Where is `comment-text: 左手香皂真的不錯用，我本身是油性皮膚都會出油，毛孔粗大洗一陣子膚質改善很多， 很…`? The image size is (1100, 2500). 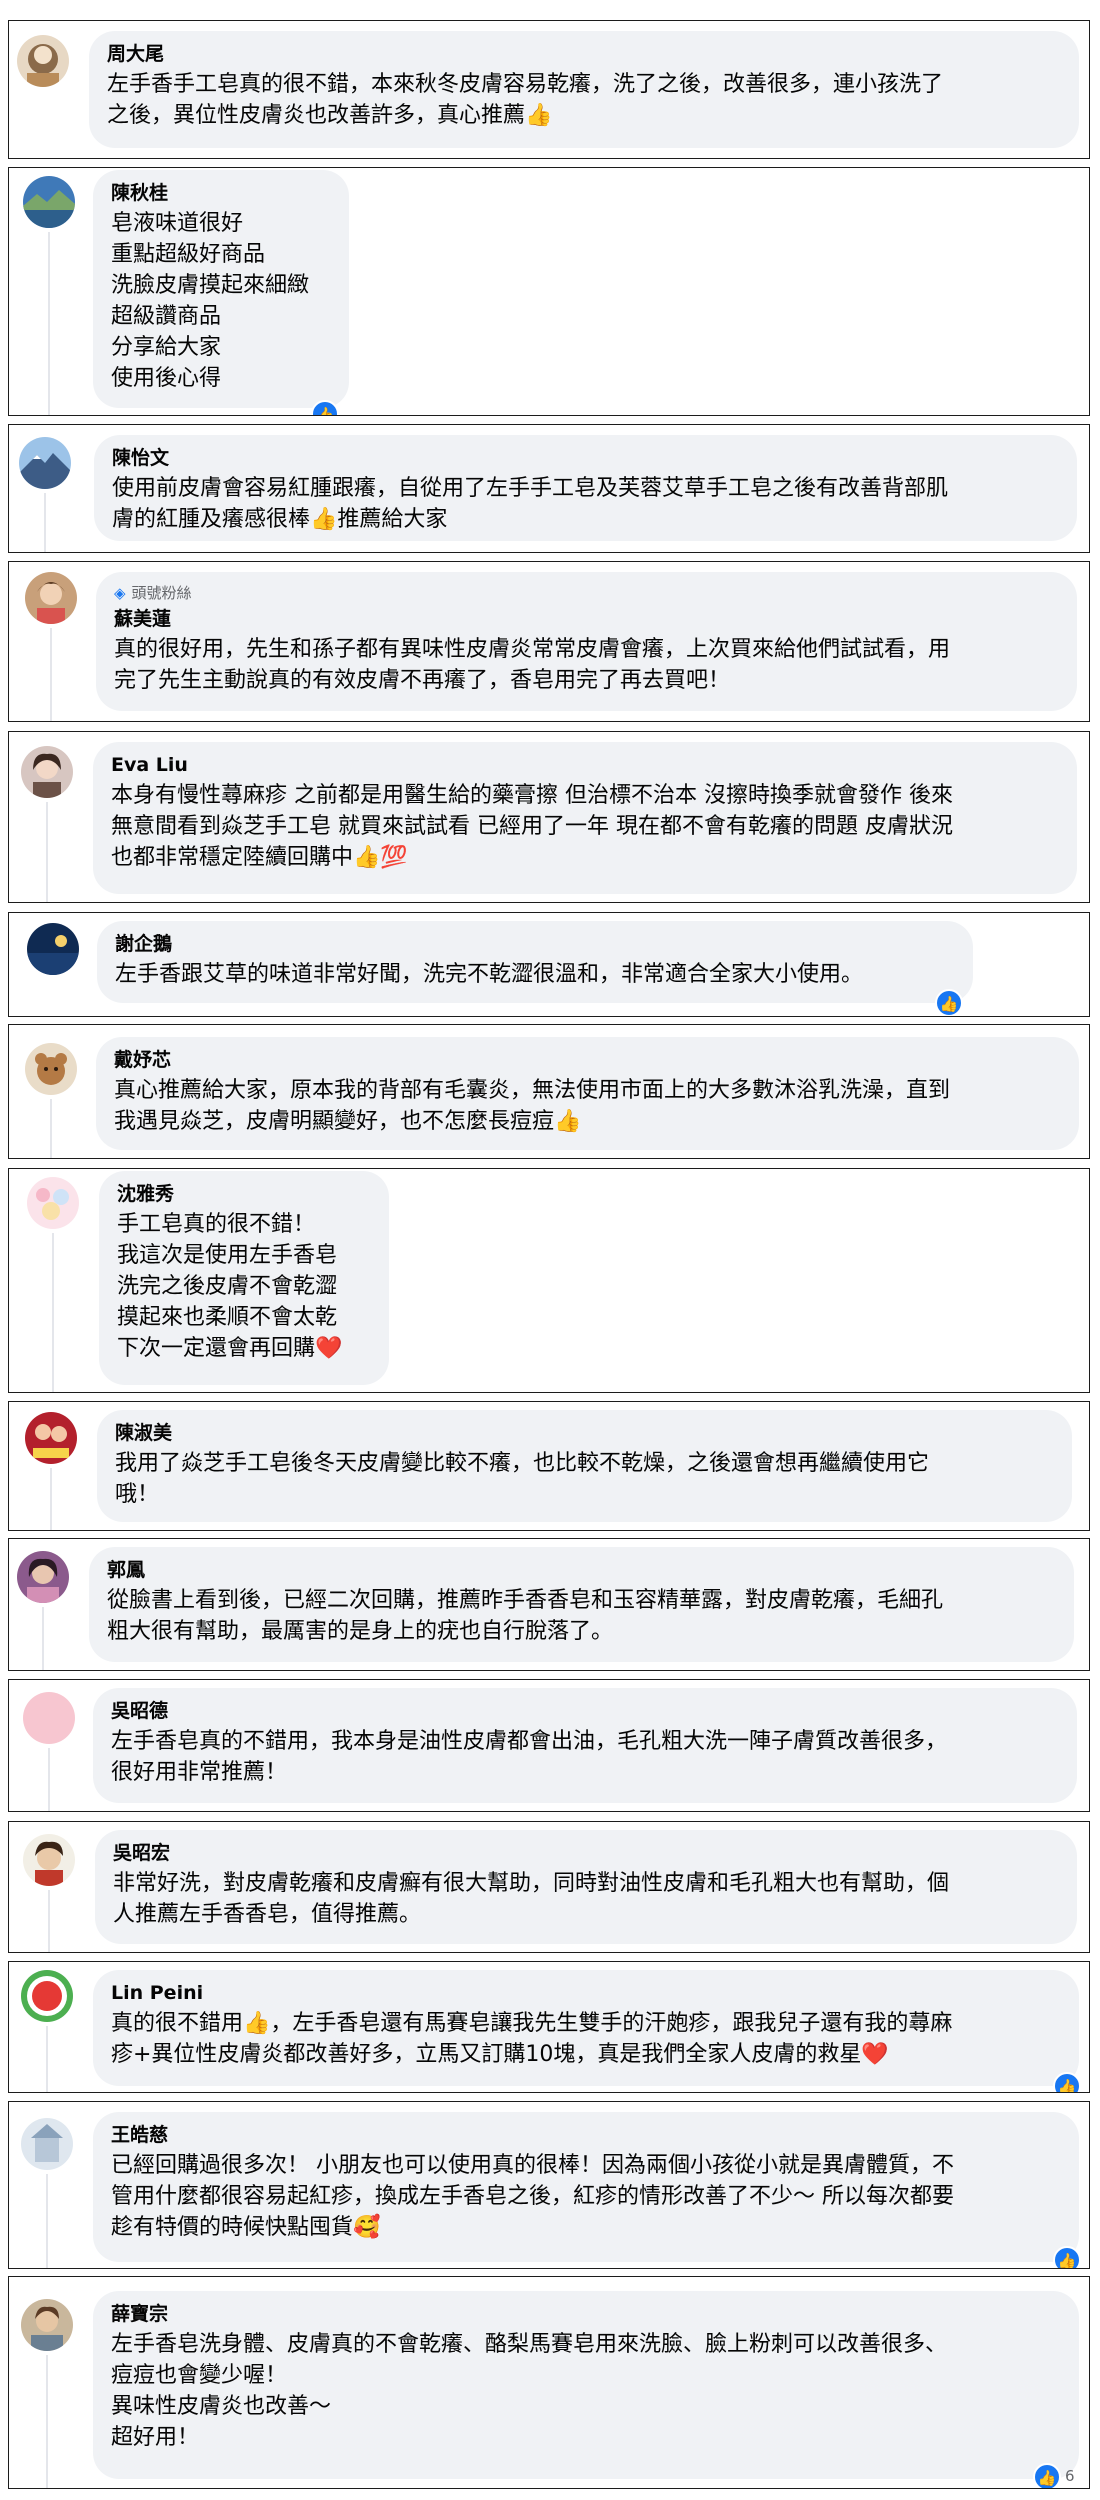 comment-text: 左手香皂真的不錯用，我本身是油性皮膚都會出油，毛孔粗大洗一陣子膚質改善很多， 很… is located at coordinates (529, 1757).